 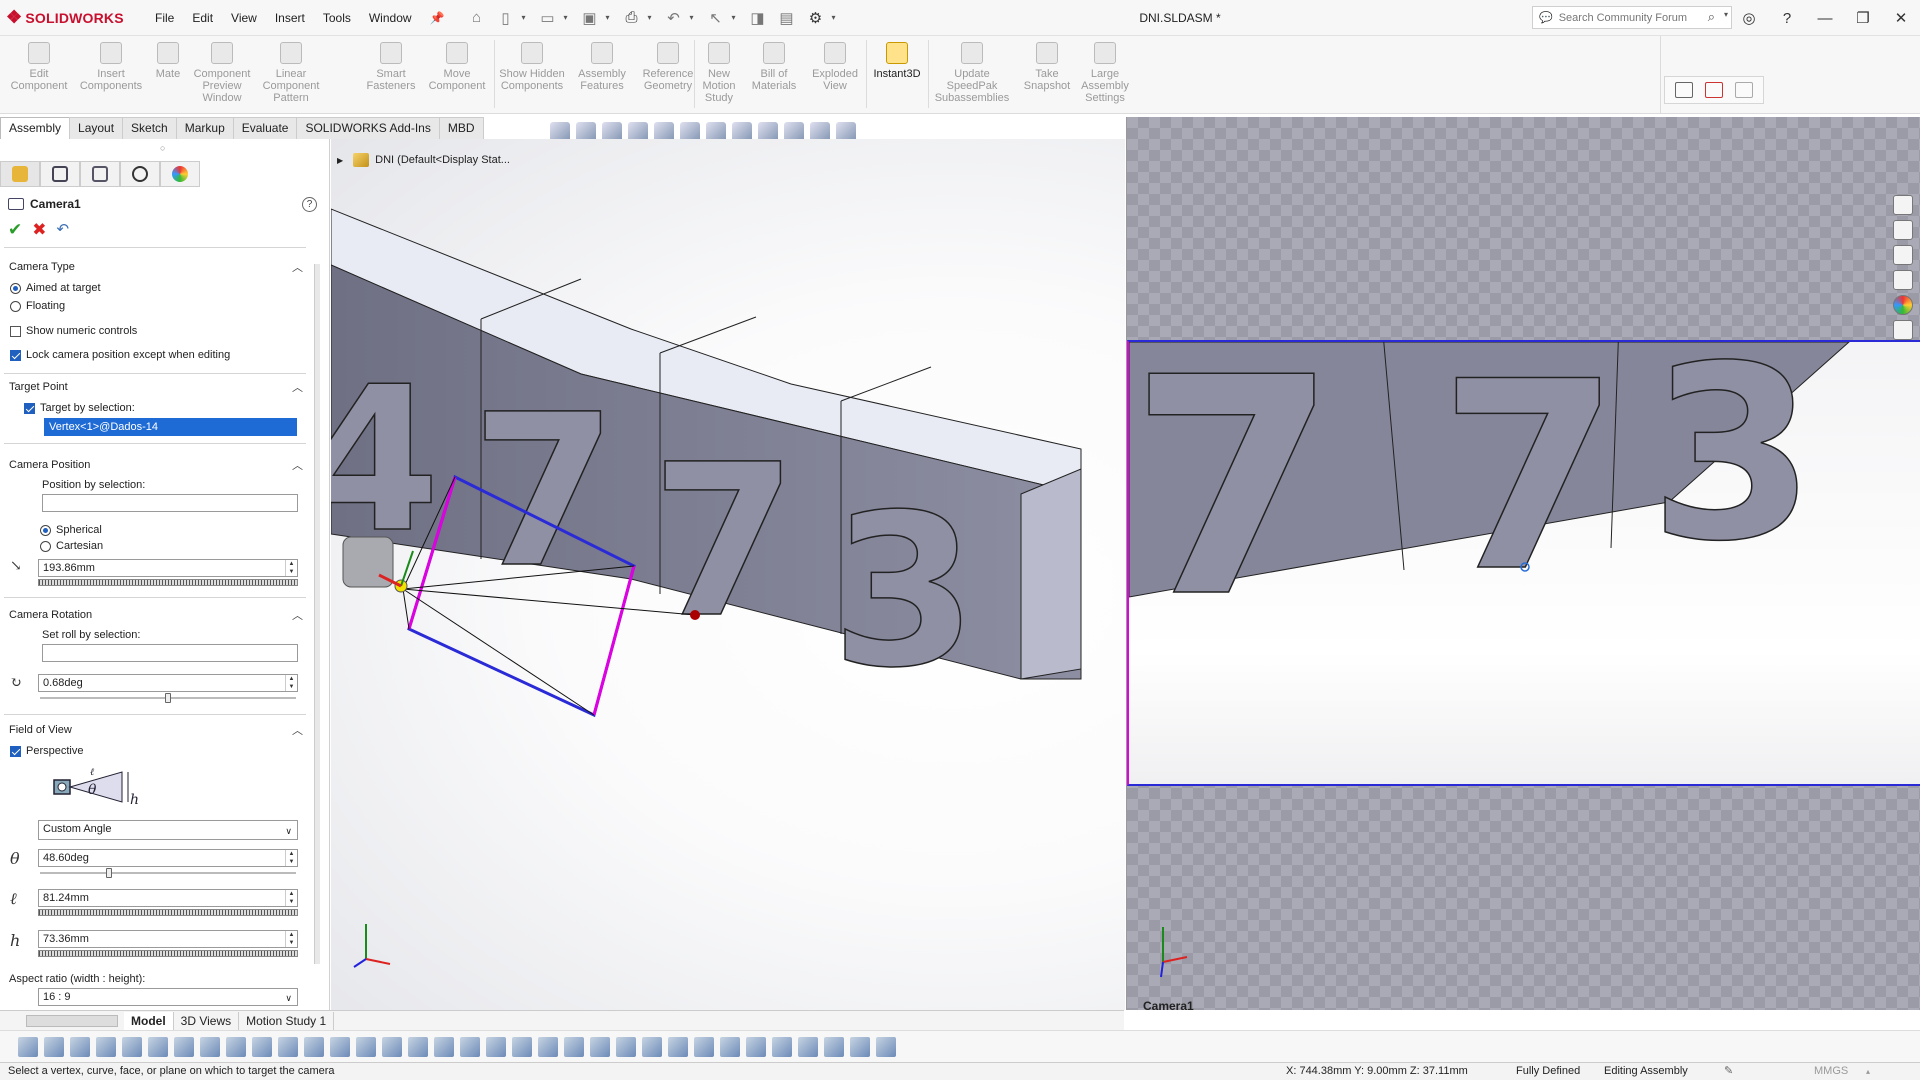 I want to click on tab-assembly: Assembly, so click(x=35, y=128).